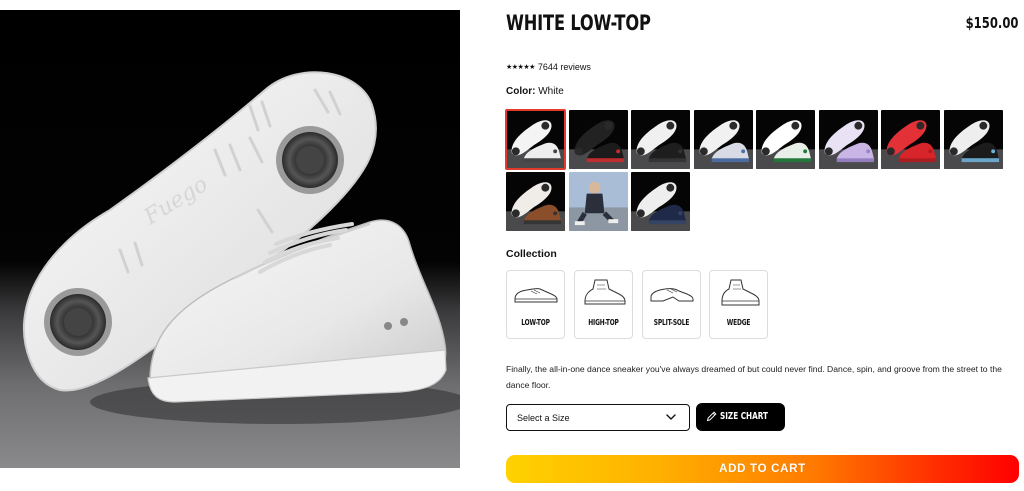 This screenshot has height=491, width=1024. I want to click on collection-option-low-top: LOW-TOP, so click(535, 304).